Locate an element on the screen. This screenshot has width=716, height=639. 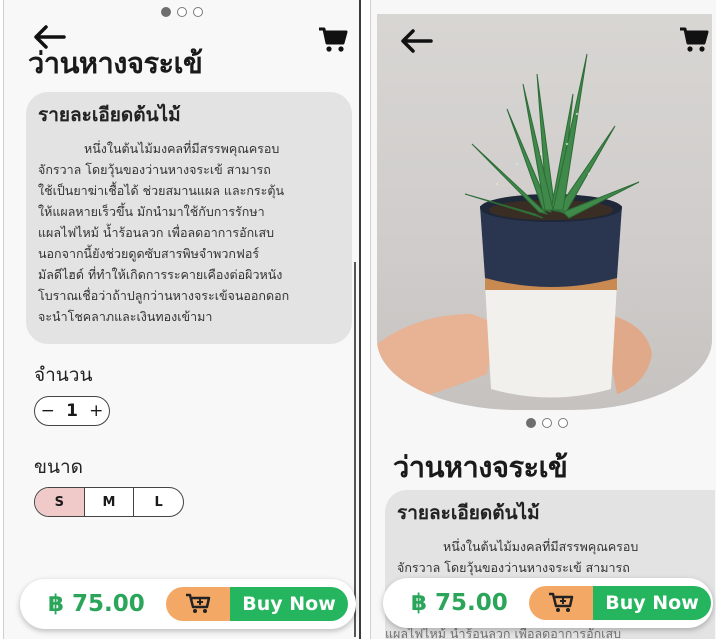
increase-button: + is located at coordinates (96, 411).